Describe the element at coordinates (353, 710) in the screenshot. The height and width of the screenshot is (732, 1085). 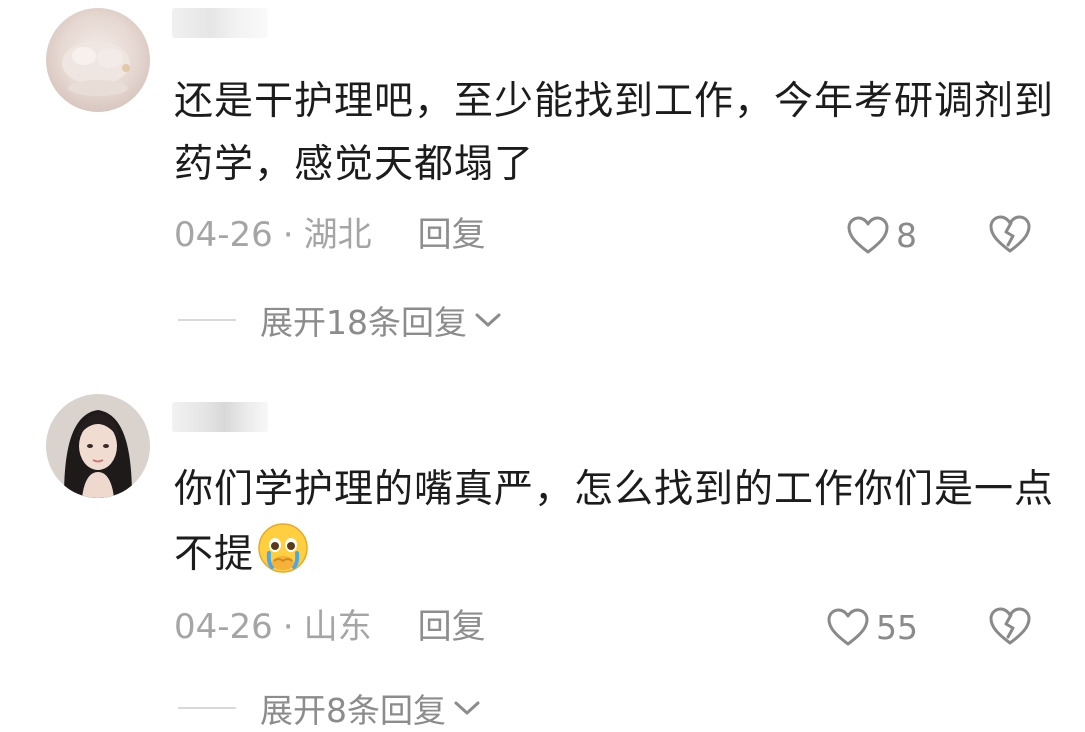
I see `expand-replies-label: 展开8条回复` at that location.